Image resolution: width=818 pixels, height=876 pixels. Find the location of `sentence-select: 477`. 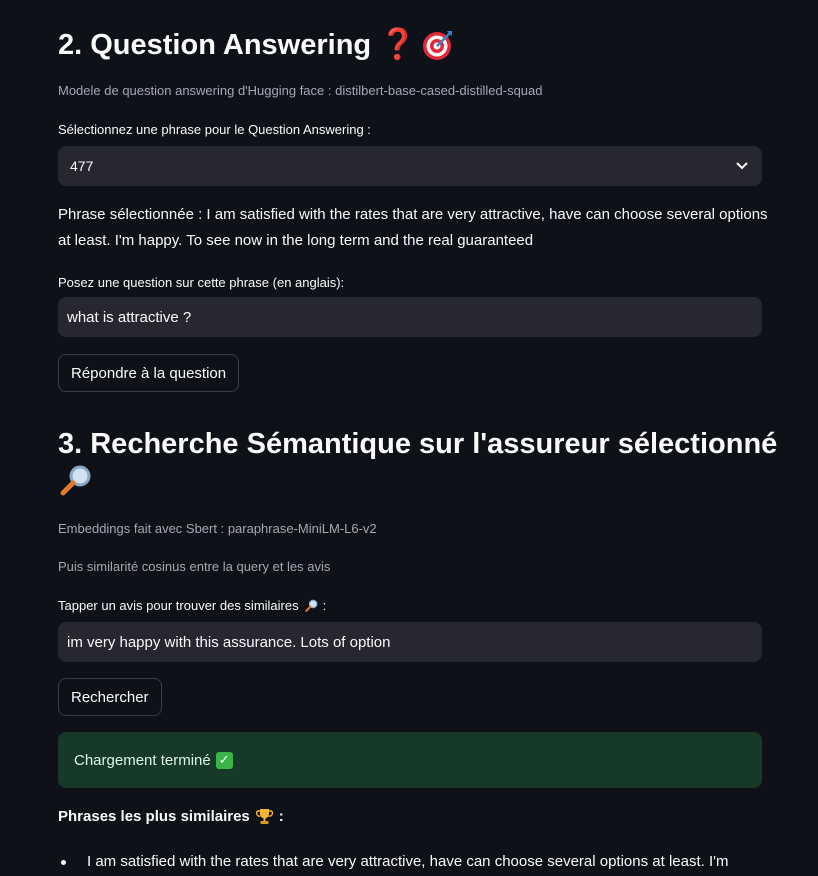

sentence-select: 477 is located at coordinates (410, 166).